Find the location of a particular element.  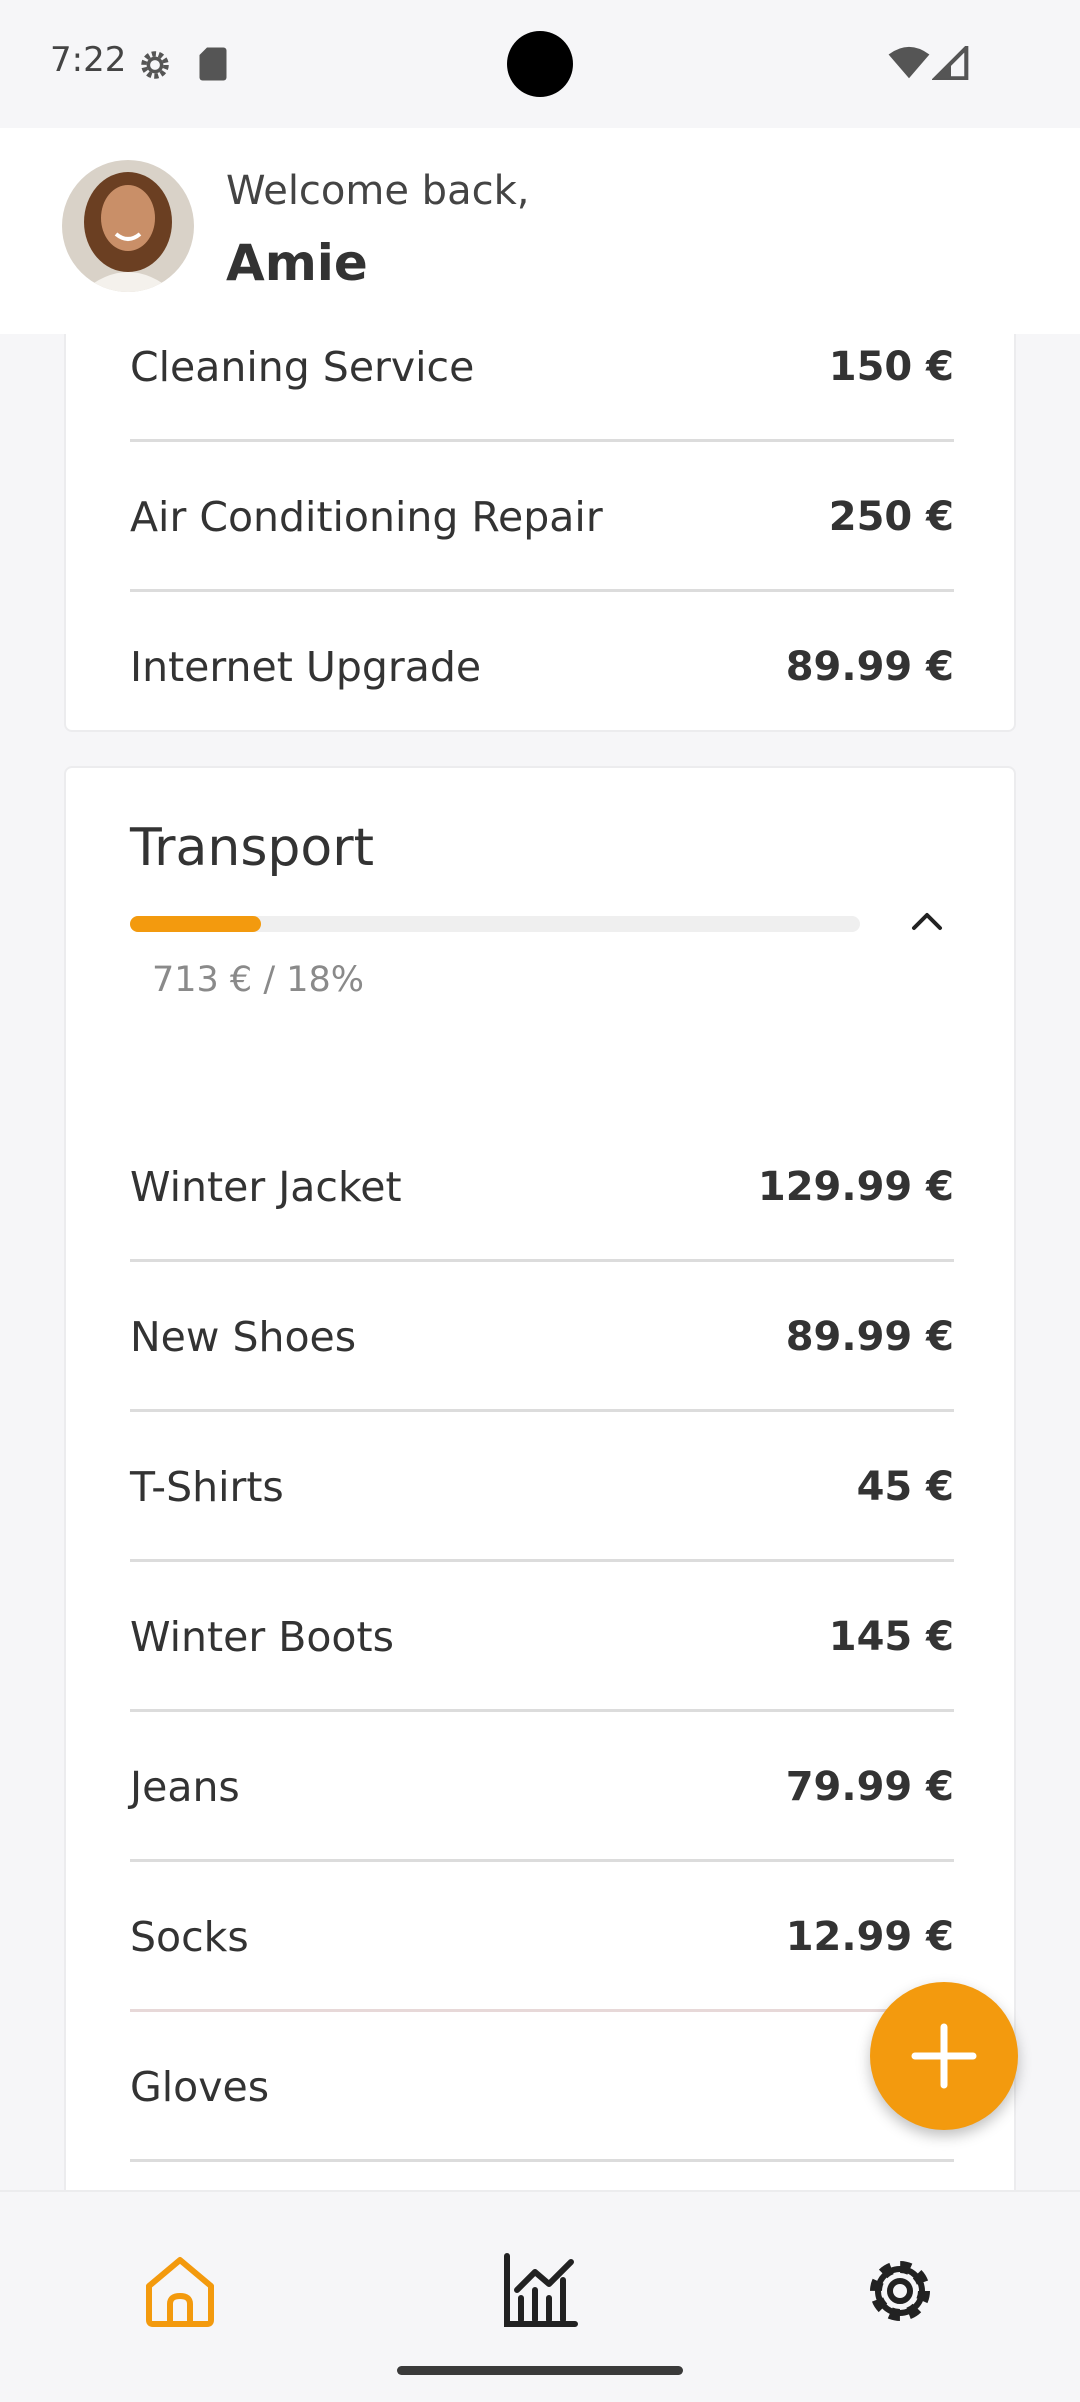

expense-row: Winter Boots 145 € is located at coordinates (572, 1637).